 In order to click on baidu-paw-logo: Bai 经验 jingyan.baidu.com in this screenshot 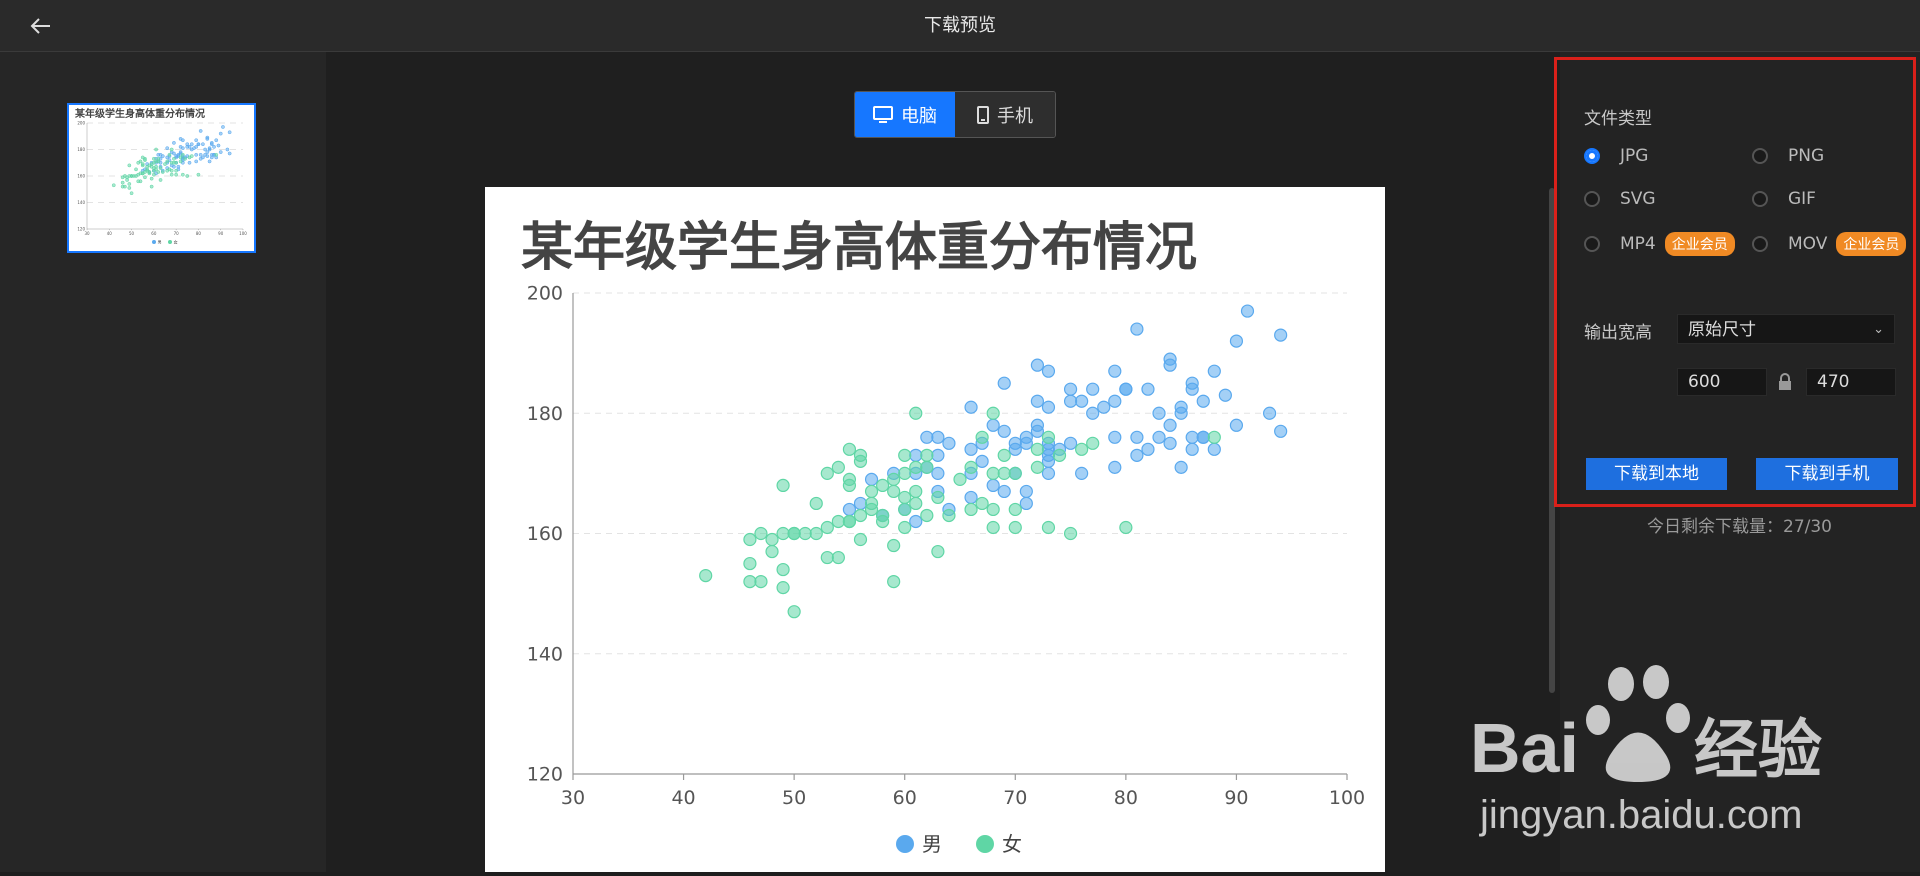, I will do `click(1646, 751)`.